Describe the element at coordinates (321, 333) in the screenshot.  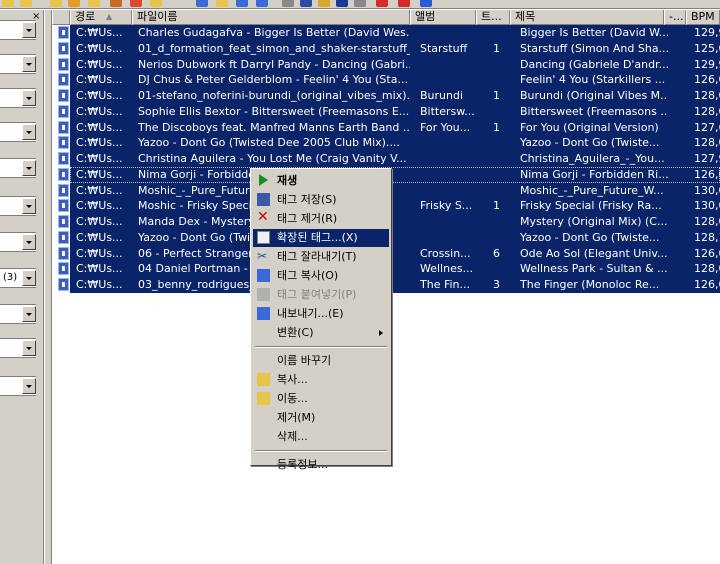
I see `menu-item-plain-8: 변환(C)` at that location.